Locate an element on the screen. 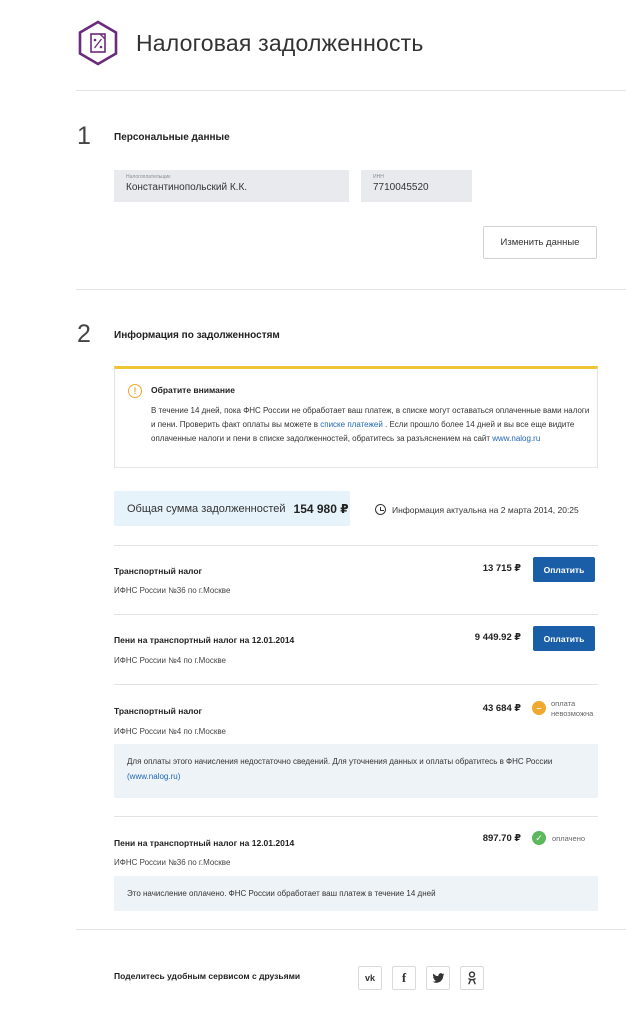 Image resolution: width=626 pixels, height=1024 pixels. nalog-link: (www.nalog.ru) is located at coordinates (153, 776).